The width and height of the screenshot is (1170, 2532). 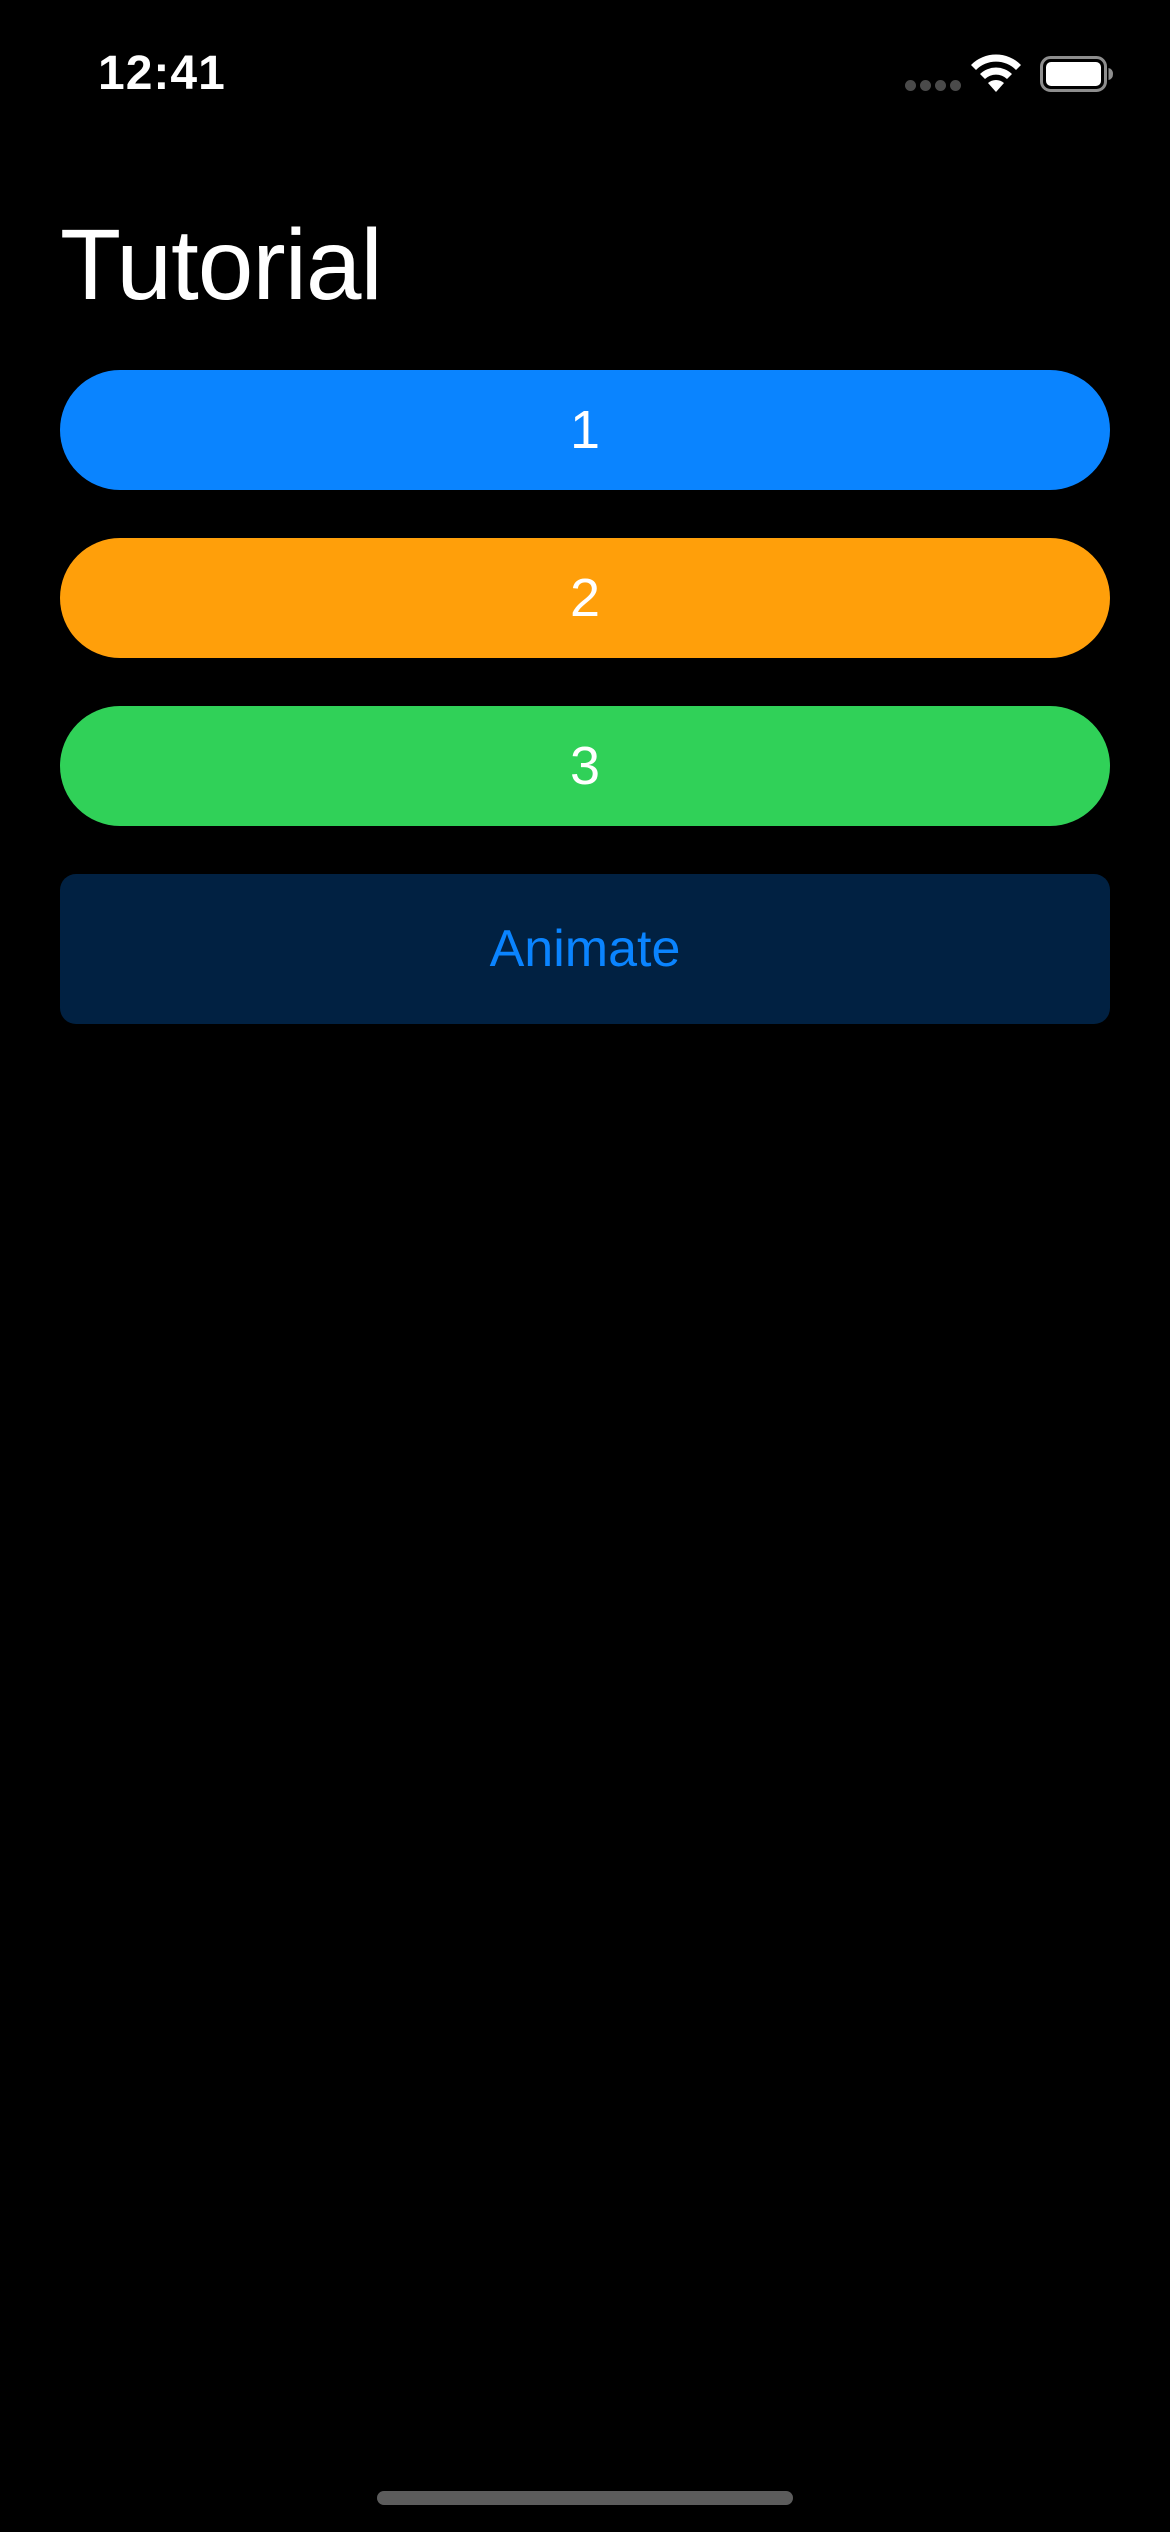 What do you see at coordinates (996, 73) in the screenshot?
I see `wifi-icon` at bounding box center [996, 73].